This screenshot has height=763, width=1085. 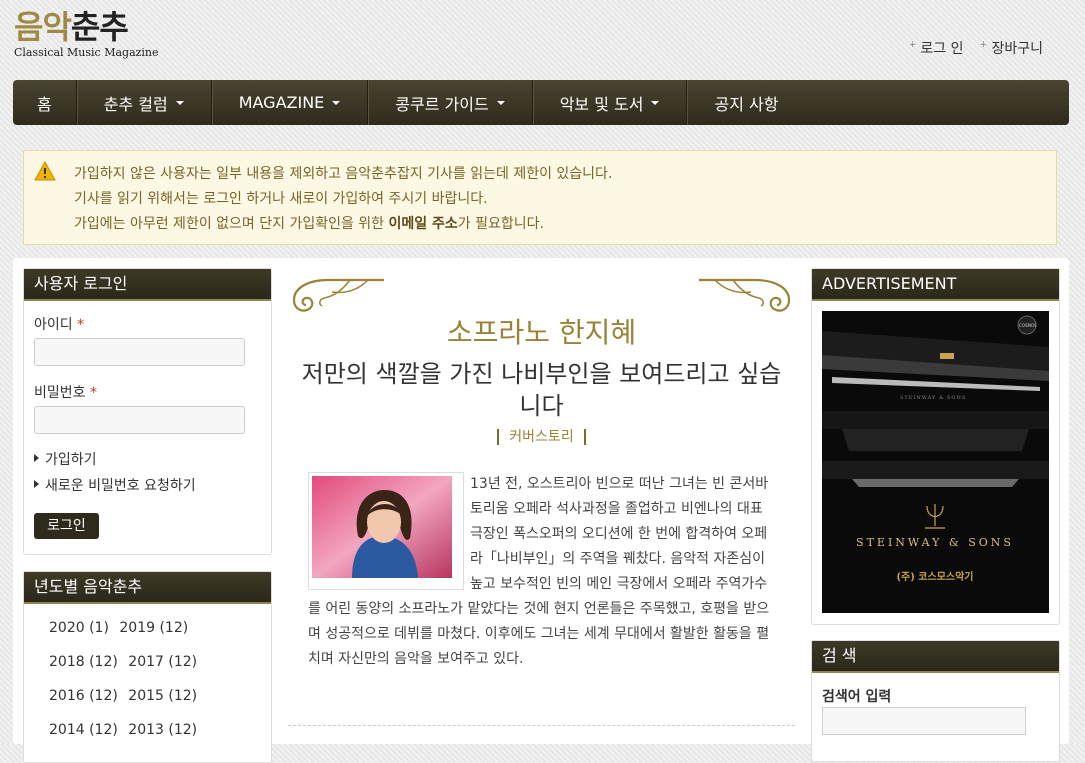 What do you see at coordinates (935, 542) in the screenshot?
I see `ad-brand-text: STEINWAY & SONS` at bounding box center [935, 542].